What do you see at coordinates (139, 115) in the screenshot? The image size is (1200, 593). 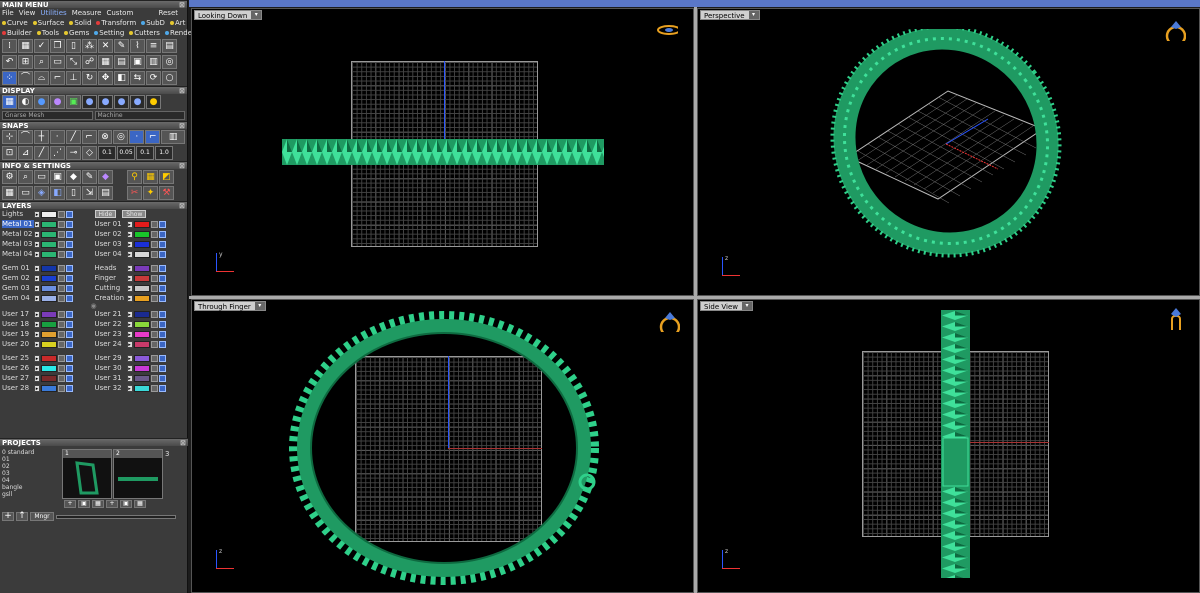 I see `display-material-select: Machine` at bounding box center [139, 115].